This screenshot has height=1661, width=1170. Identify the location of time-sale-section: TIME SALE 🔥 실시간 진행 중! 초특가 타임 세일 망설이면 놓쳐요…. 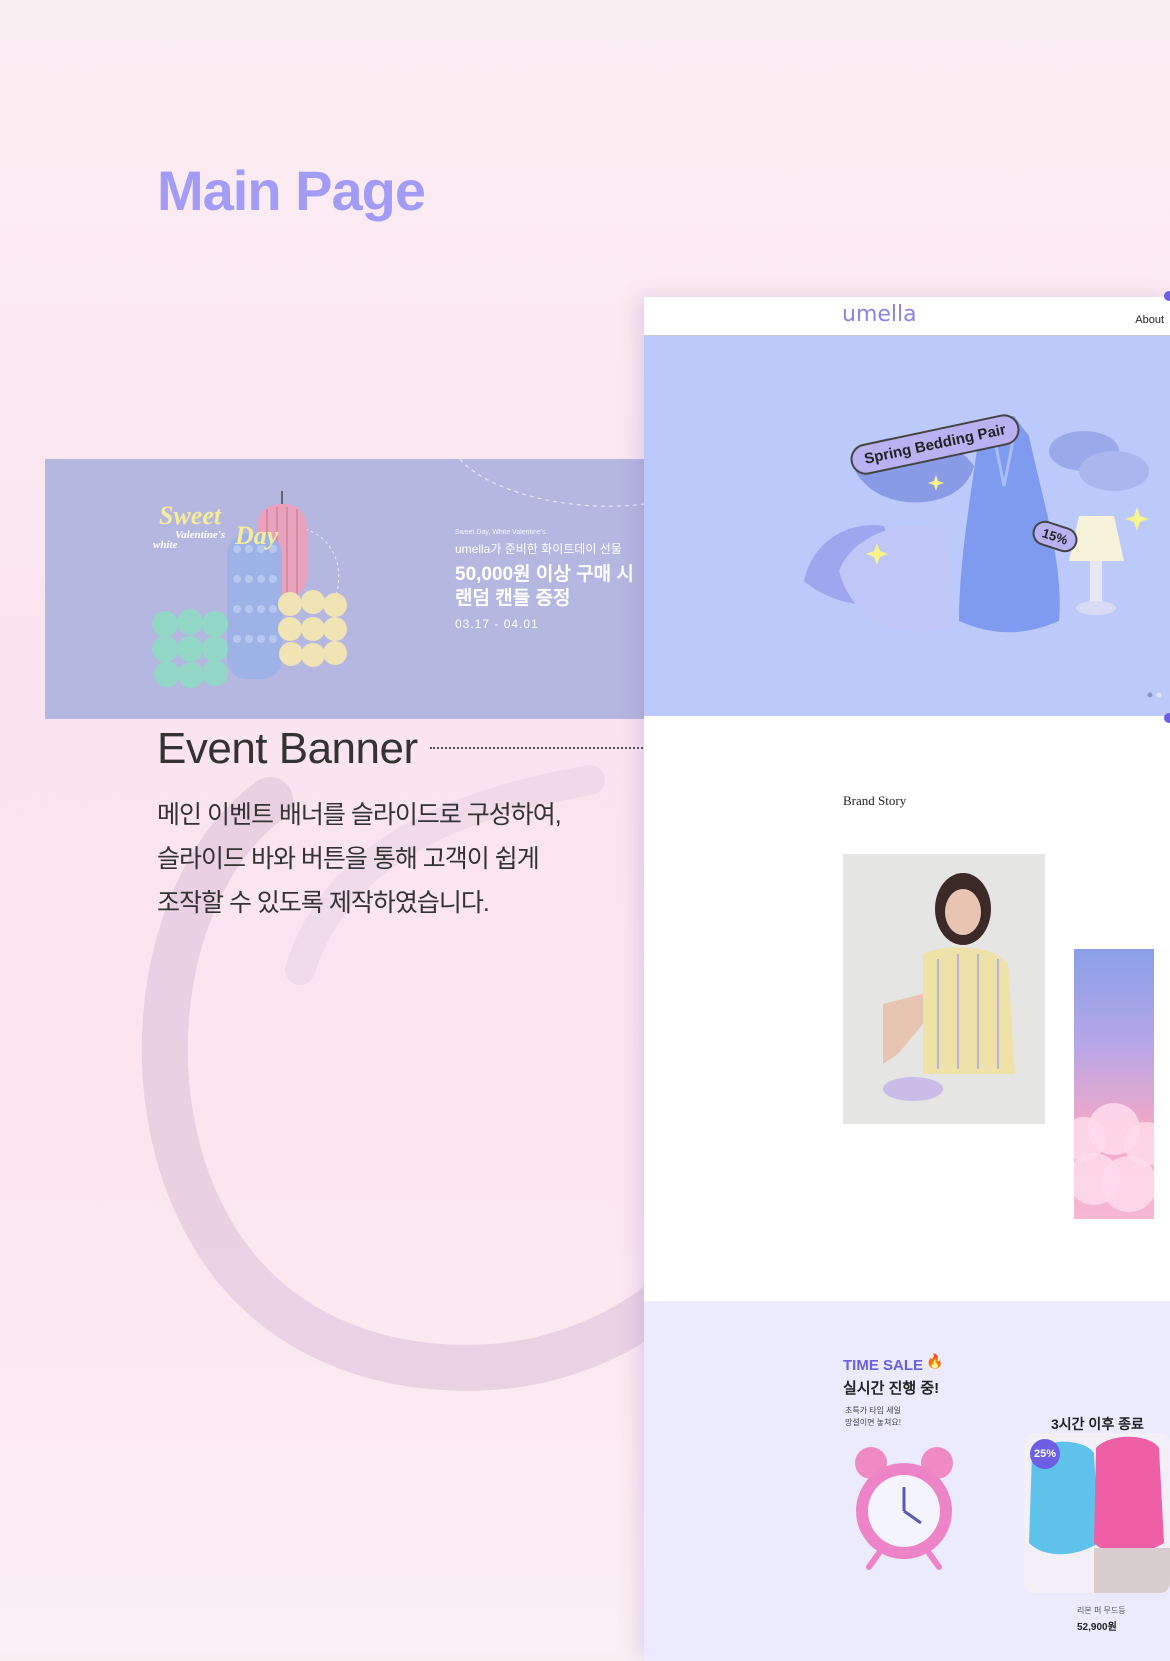
(907, 1481).